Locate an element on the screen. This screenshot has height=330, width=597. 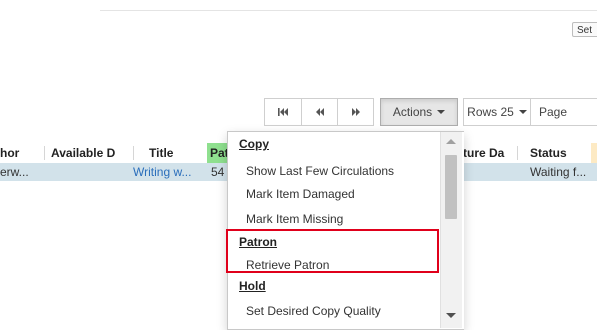
column-header-status: Status is located at coordinates (555, 153).